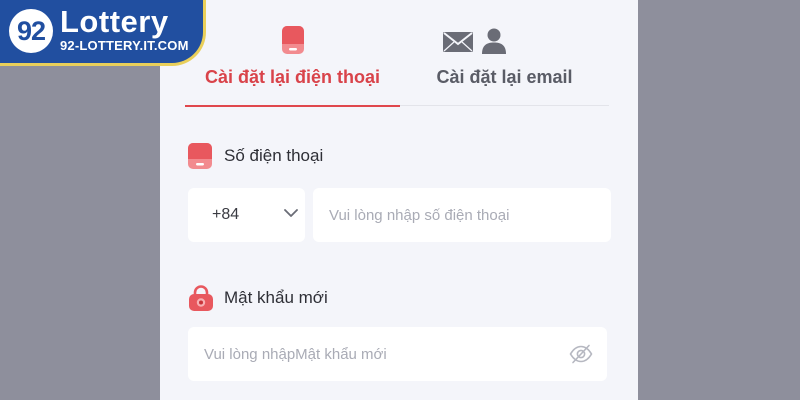 The width and height of the screenshot is (800, 400). I want to click on tab-reset-email-label: Cài đặt lại email, so click(504, 77).